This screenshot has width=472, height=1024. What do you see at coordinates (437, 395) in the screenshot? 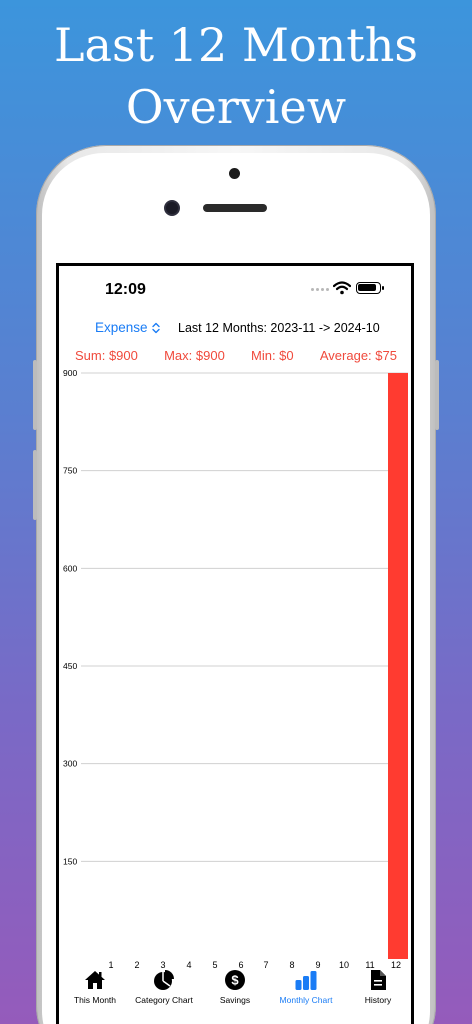
I see `power-button` at bounding box center [437, 395].